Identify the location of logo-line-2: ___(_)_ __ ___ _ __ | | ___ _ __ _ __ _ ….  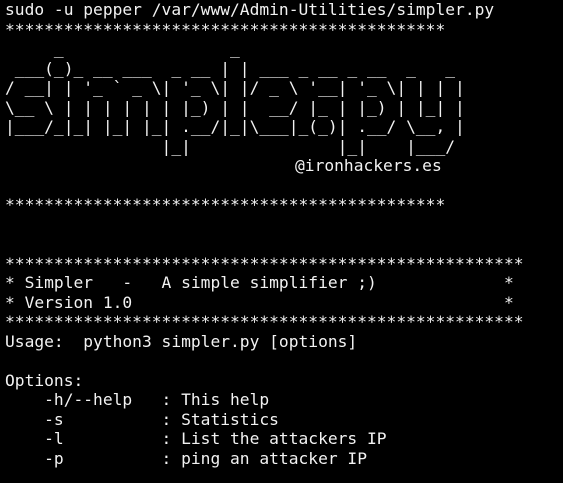
(230, 68).